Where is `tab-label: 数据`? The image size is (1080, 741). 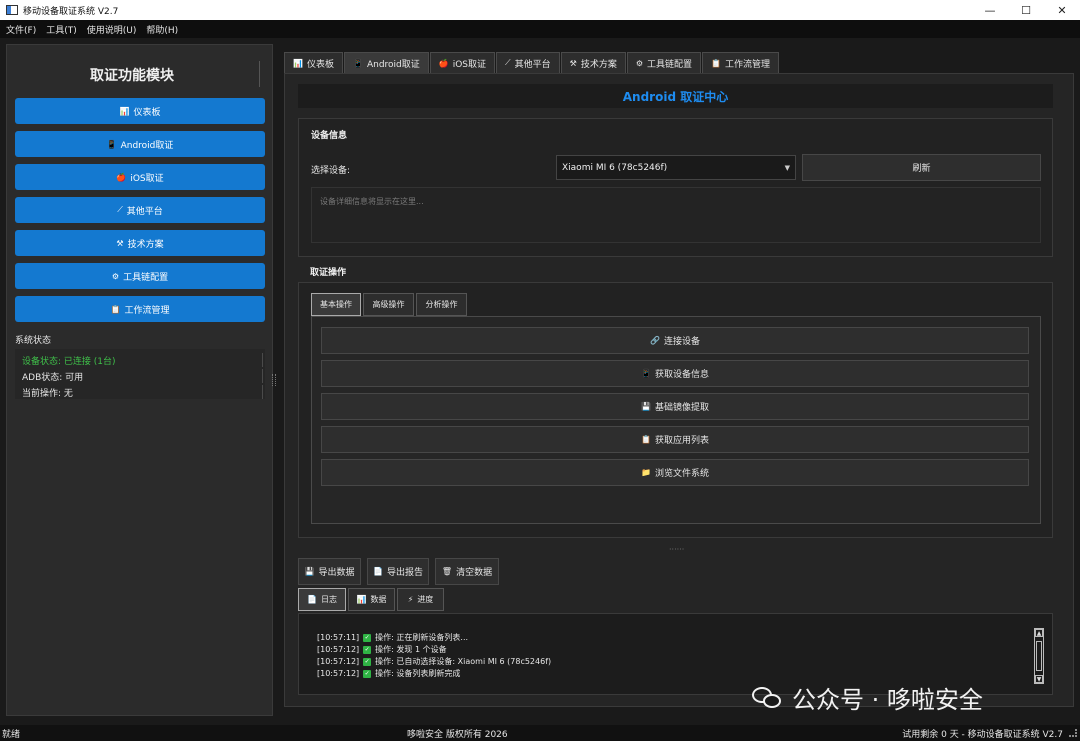
tab-label: 数据 is located at coordinates (378, 599).